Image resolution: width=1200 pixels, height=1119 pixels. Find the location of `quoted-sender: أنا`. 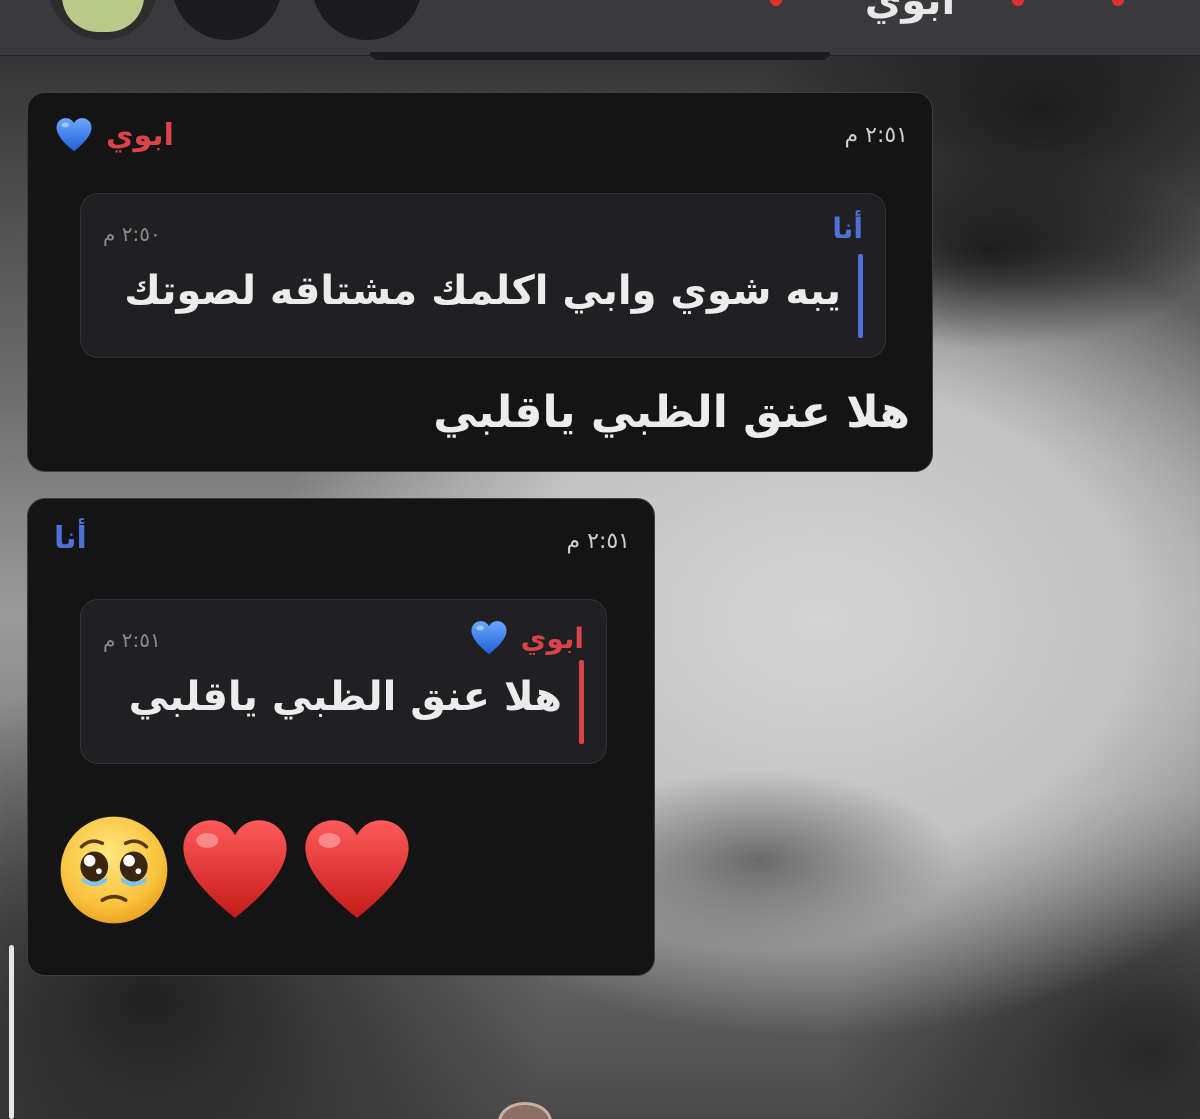

quoted-sender: أنا is located at coordinates (847, 228).